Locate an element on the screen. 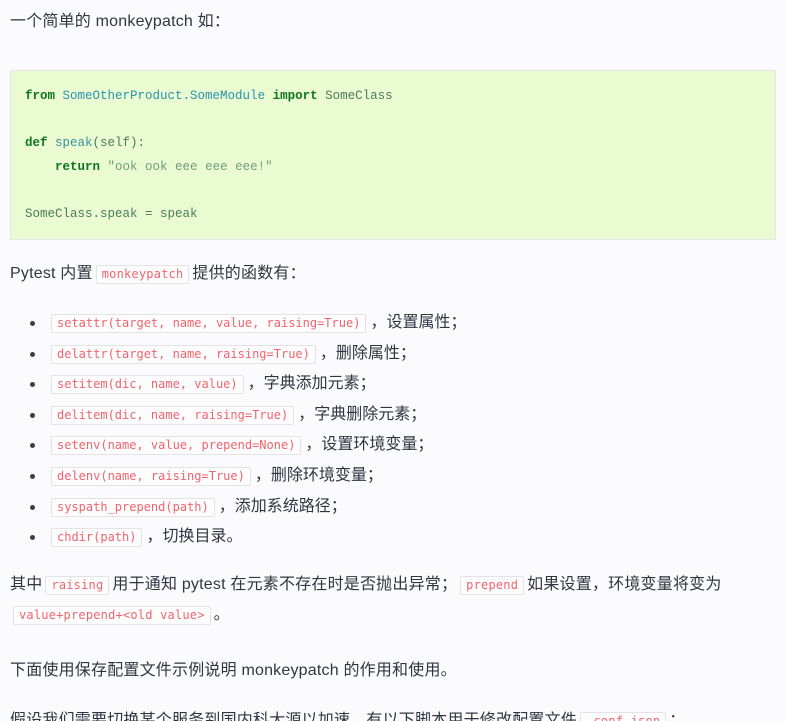 This screenshot has height=721, width=786. assume-seg2: ： is located at coordinates (677, 716).